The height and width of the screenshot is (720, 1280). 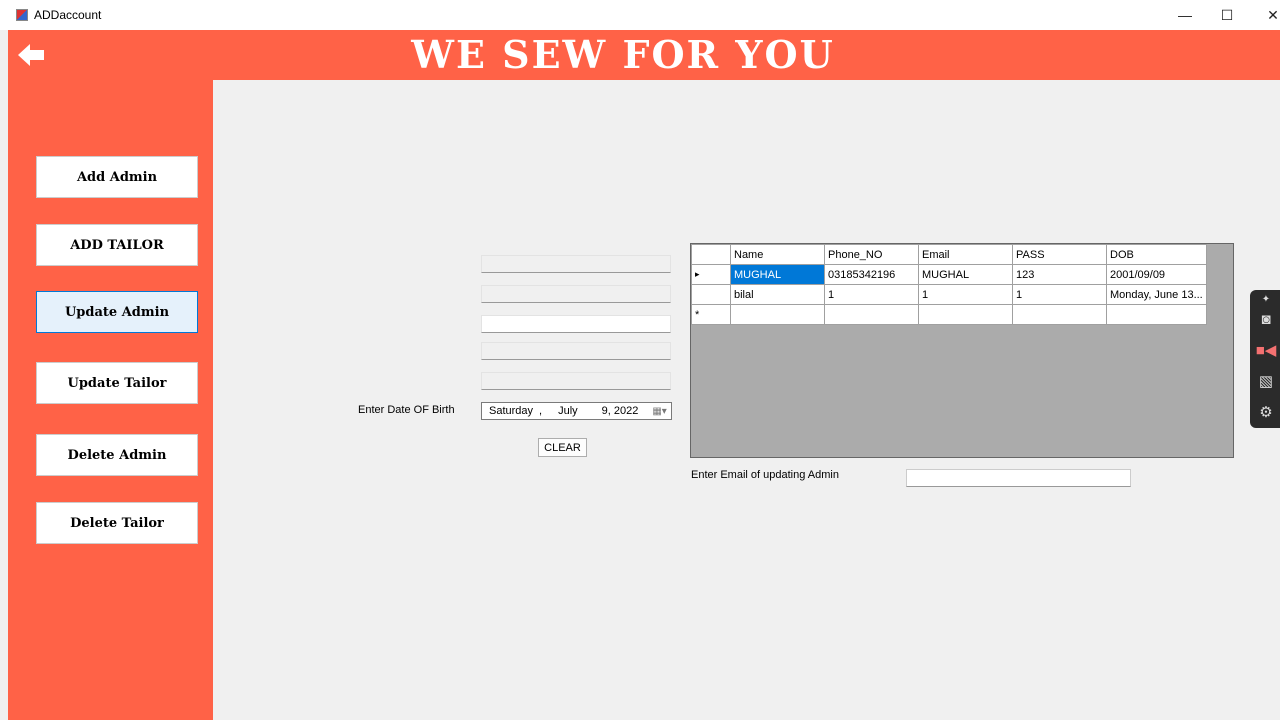 What do you see at coordinates (1018, 478) in the screenshot?
I see `update-email-input` at bounding box center [1018, 478].